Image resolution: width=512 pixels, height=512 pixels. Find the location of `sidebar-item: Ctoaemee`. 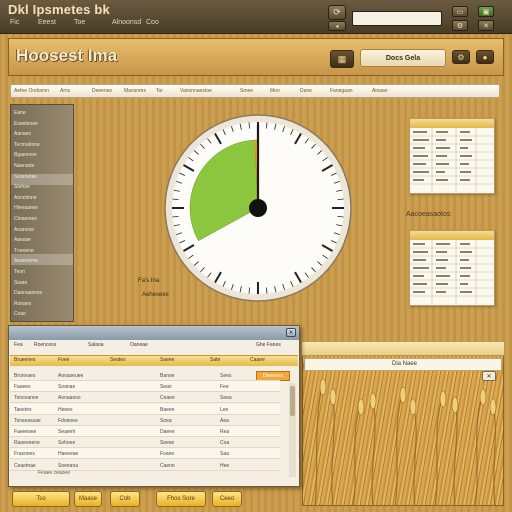

sidebar-item: Ctoaemee is located at coordinates (25, 219).